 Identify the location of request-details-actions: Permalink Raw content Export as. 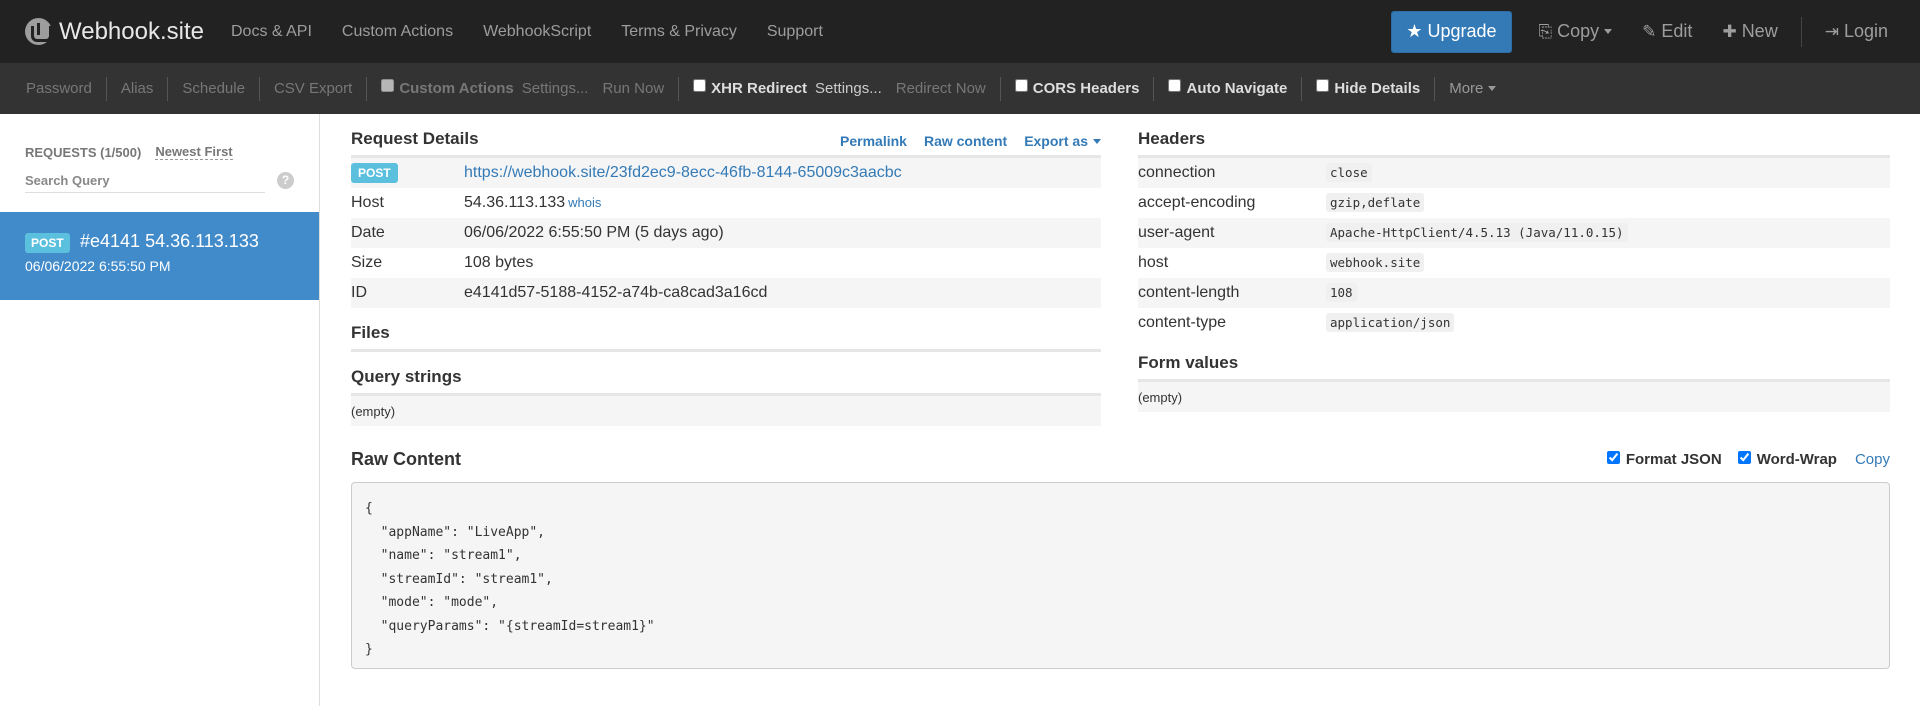
(962, 141).